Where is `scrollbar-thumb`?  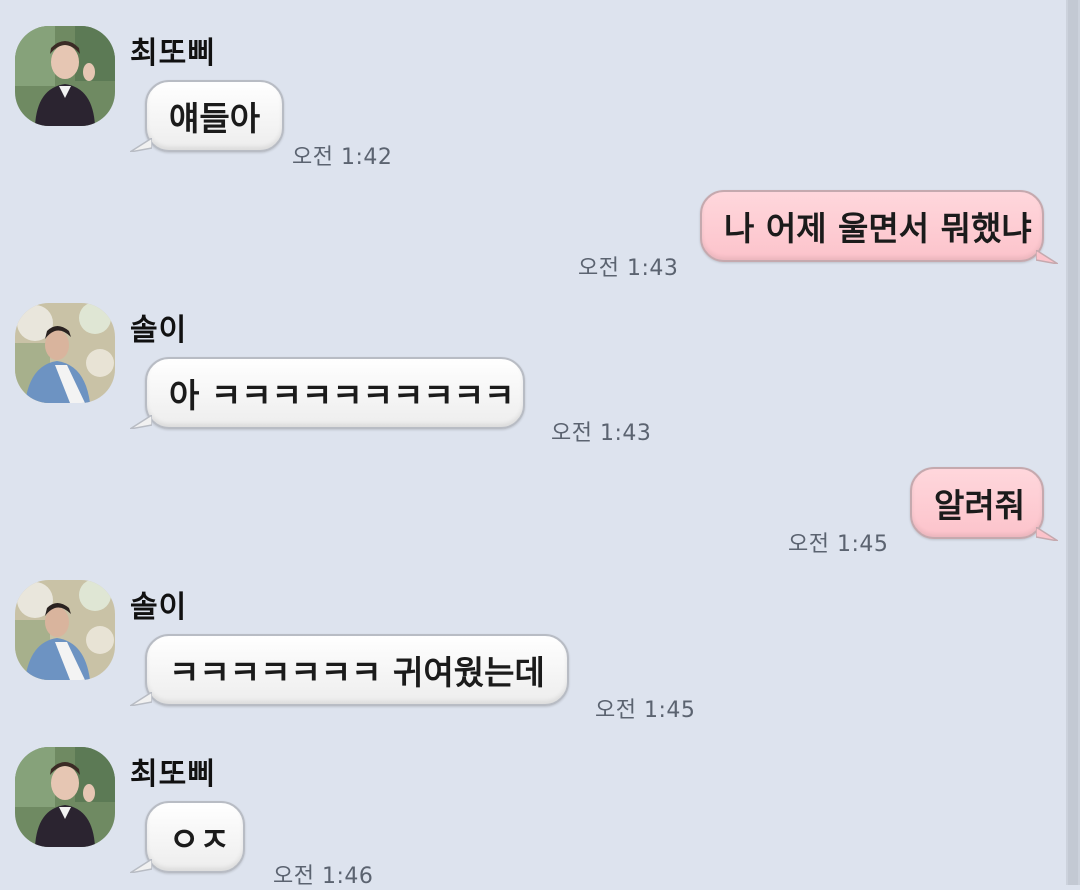 scrollbar-thumb is located at coordinates (1073, 442).